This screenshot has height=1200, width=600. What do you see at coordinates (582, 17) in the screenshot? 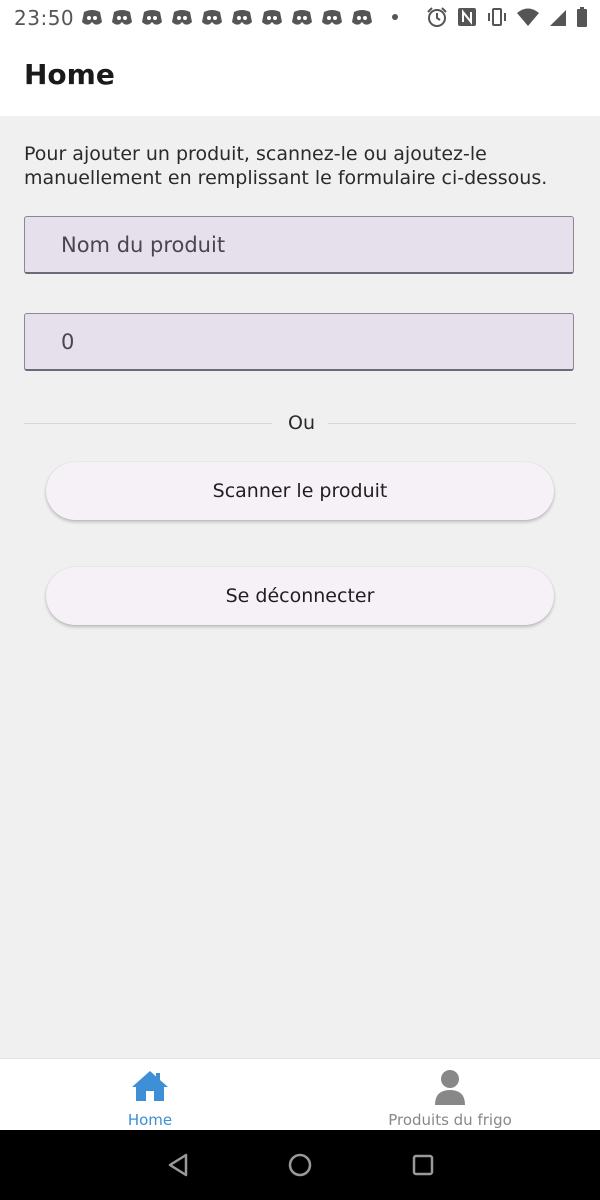
I see `battery-icon` at bounding box center [582, 17].